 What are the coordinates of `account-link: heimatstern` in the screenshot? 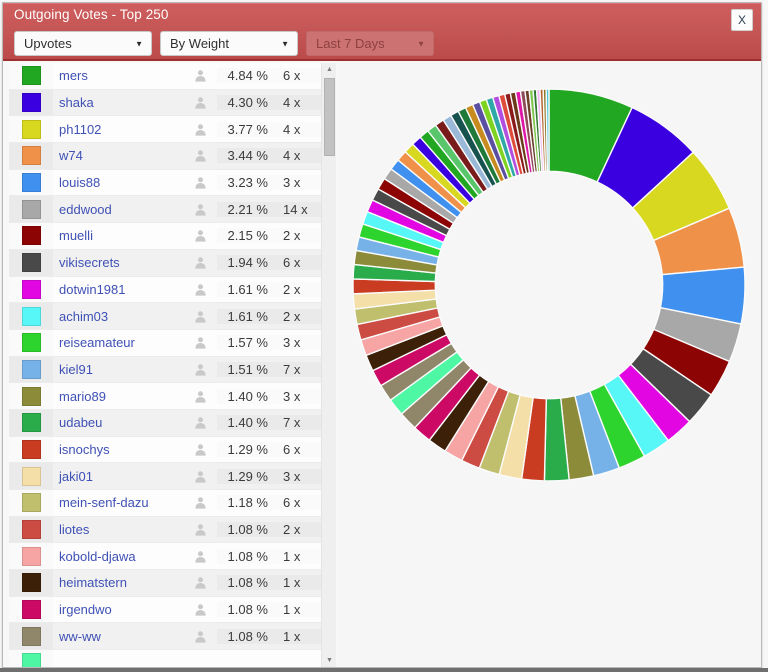 It's located at (118, 582).